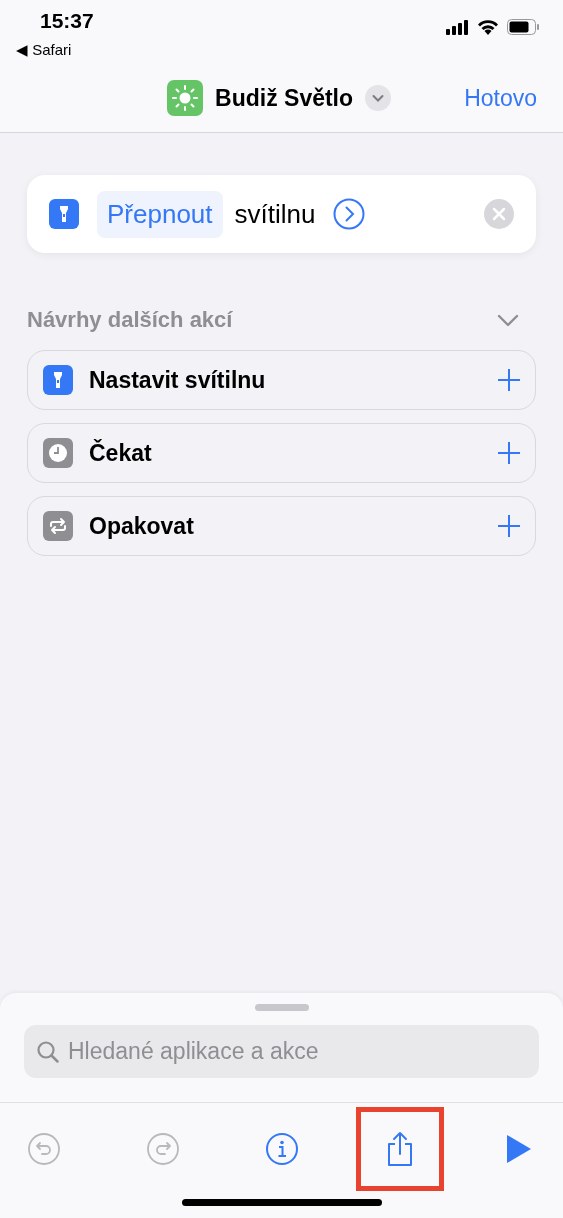 Image resolution: width=563 pixels, height=1218 pixels. Describe the element at coordinates (275, 214) in the screenshot. I see `action-object: svítilnu` at that location.